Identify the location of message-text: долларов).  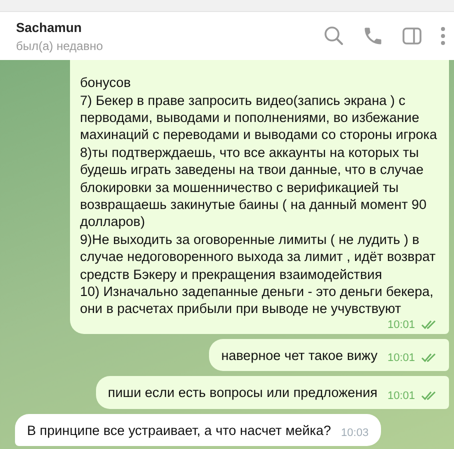
(113, 222).